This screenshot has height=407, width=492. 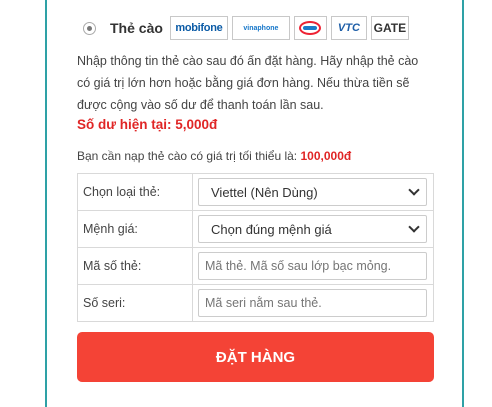 I want to click on minimum-topup-amount: 100,000đ, so click(x=326, y=156).